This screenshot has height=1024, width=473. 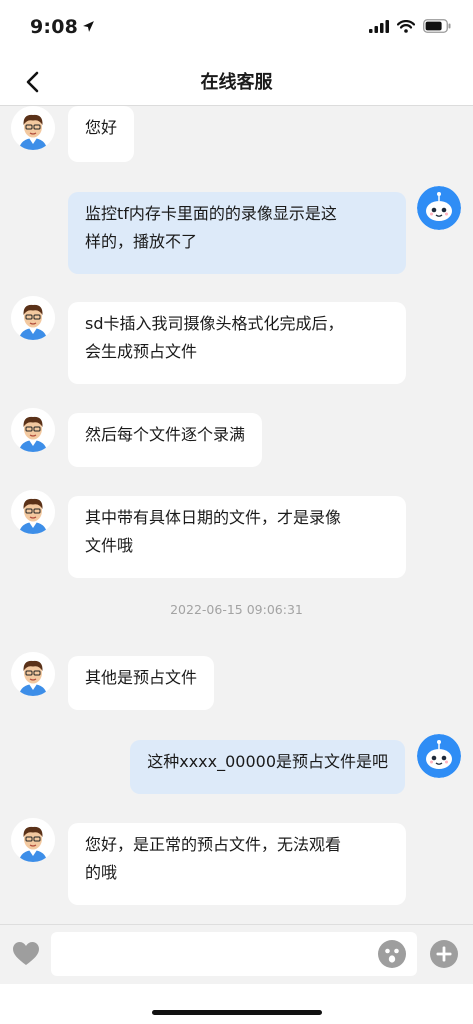 I want to click on page-title: 在线客服, so click(x=236, y=82).